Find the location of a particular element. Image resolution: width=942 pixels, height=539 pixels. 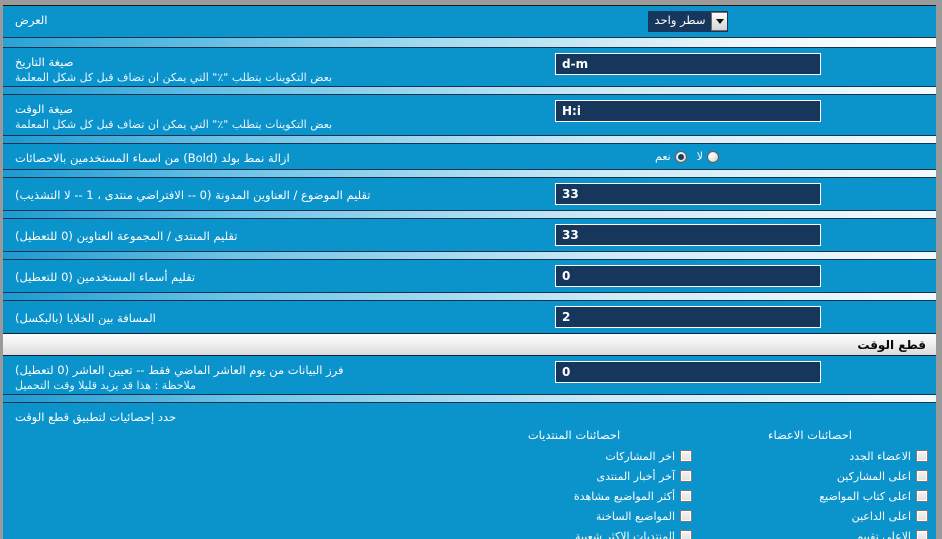

remove-bold-radio-group: لا نعم is located at coordinates (688, 156).